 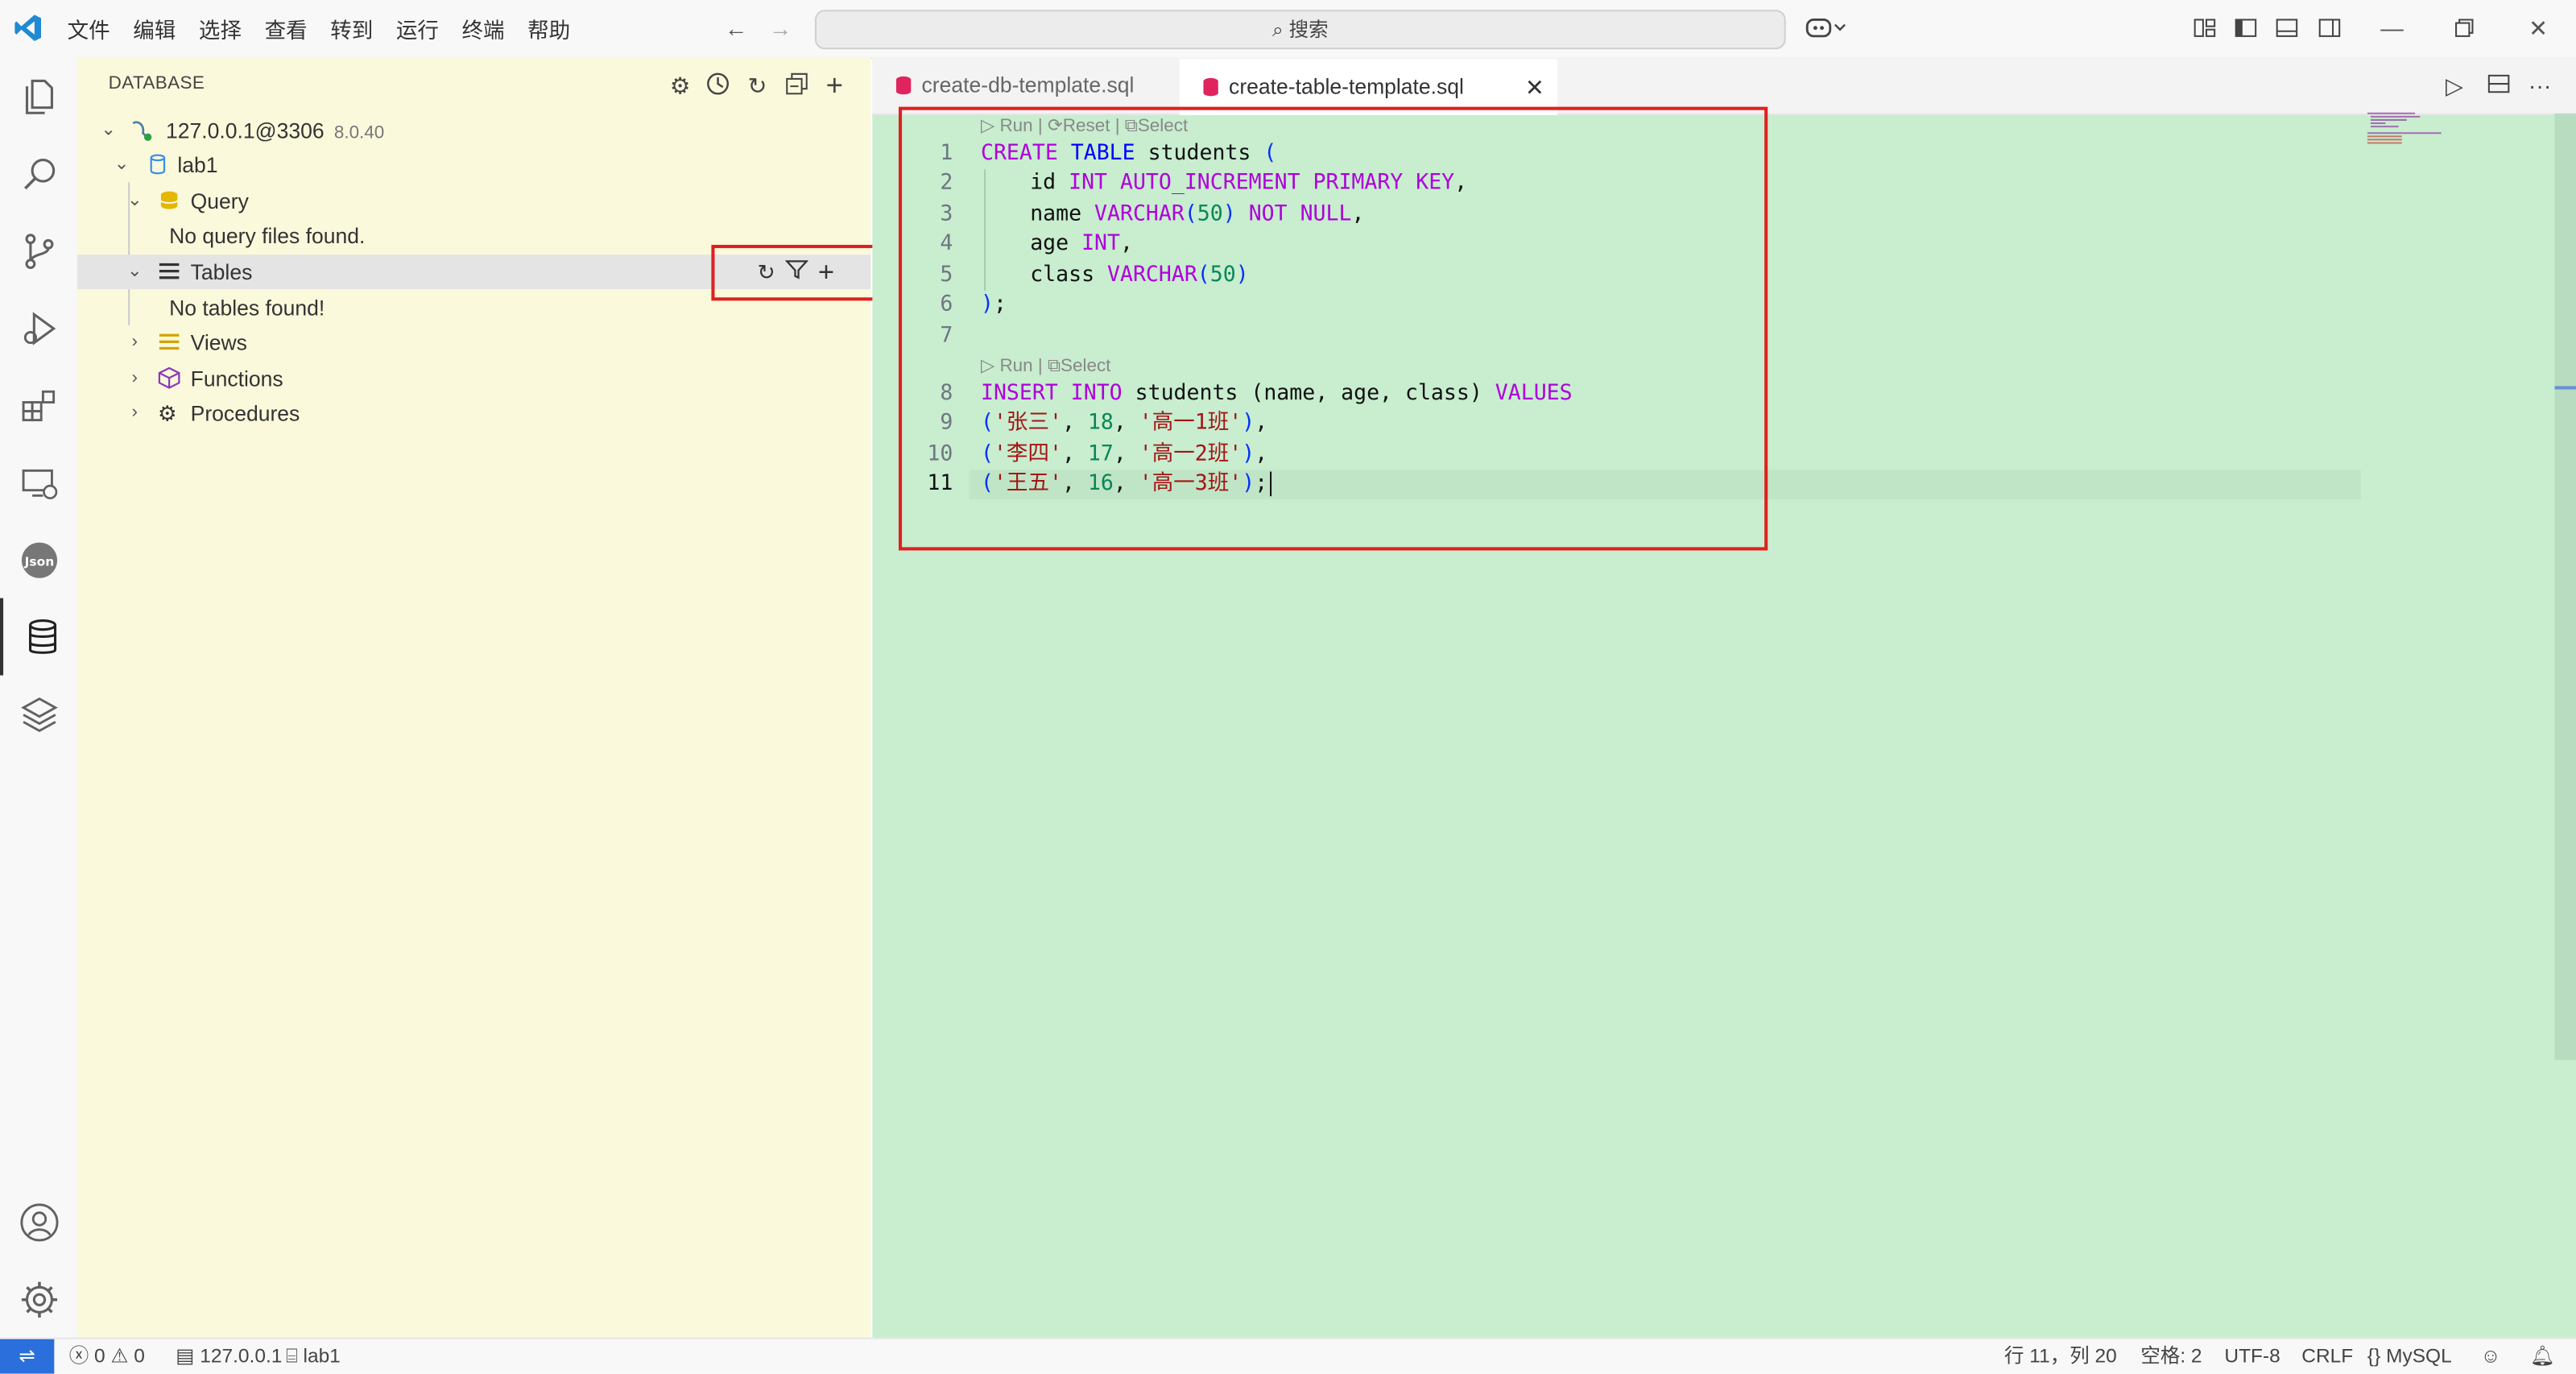 I want to click on database-name: lab1, so click(x=197, y=165).